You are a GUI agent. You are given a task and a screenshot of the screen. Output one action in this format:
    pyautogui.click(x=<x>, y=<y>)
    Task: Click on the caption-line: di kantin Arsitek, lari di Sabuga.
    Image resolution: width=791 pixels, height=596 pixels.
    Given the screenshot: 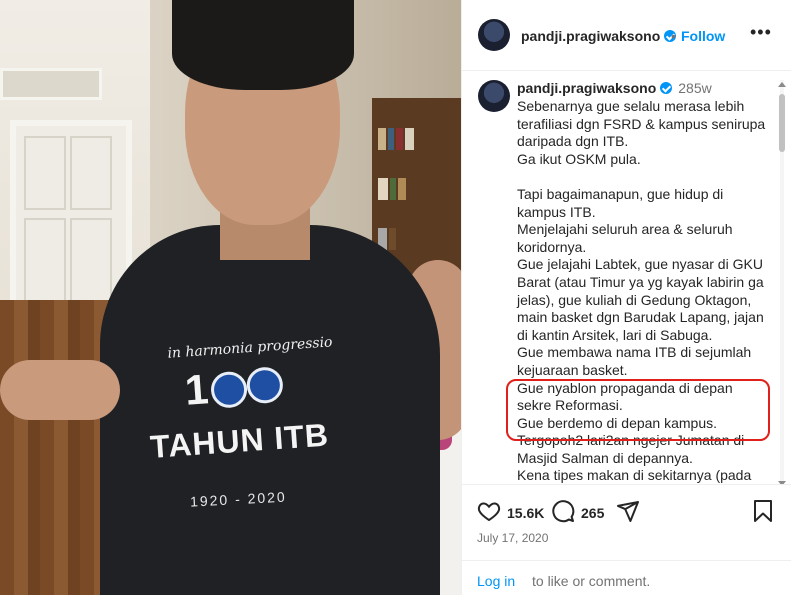 What is the action you would take?
    pyautogui.click(x=615, y=334)
    